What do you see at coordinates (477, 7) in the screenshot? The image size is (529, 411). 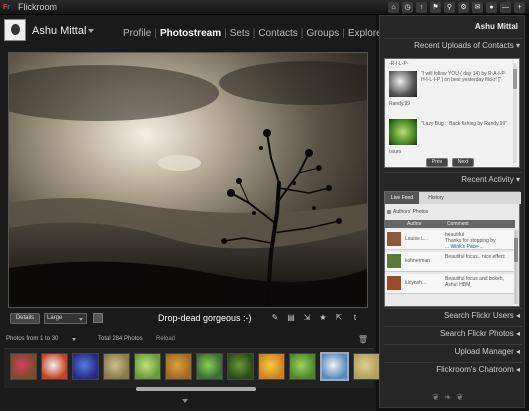 I see `mail-icon: ✉` at bounding box center [477, 7].